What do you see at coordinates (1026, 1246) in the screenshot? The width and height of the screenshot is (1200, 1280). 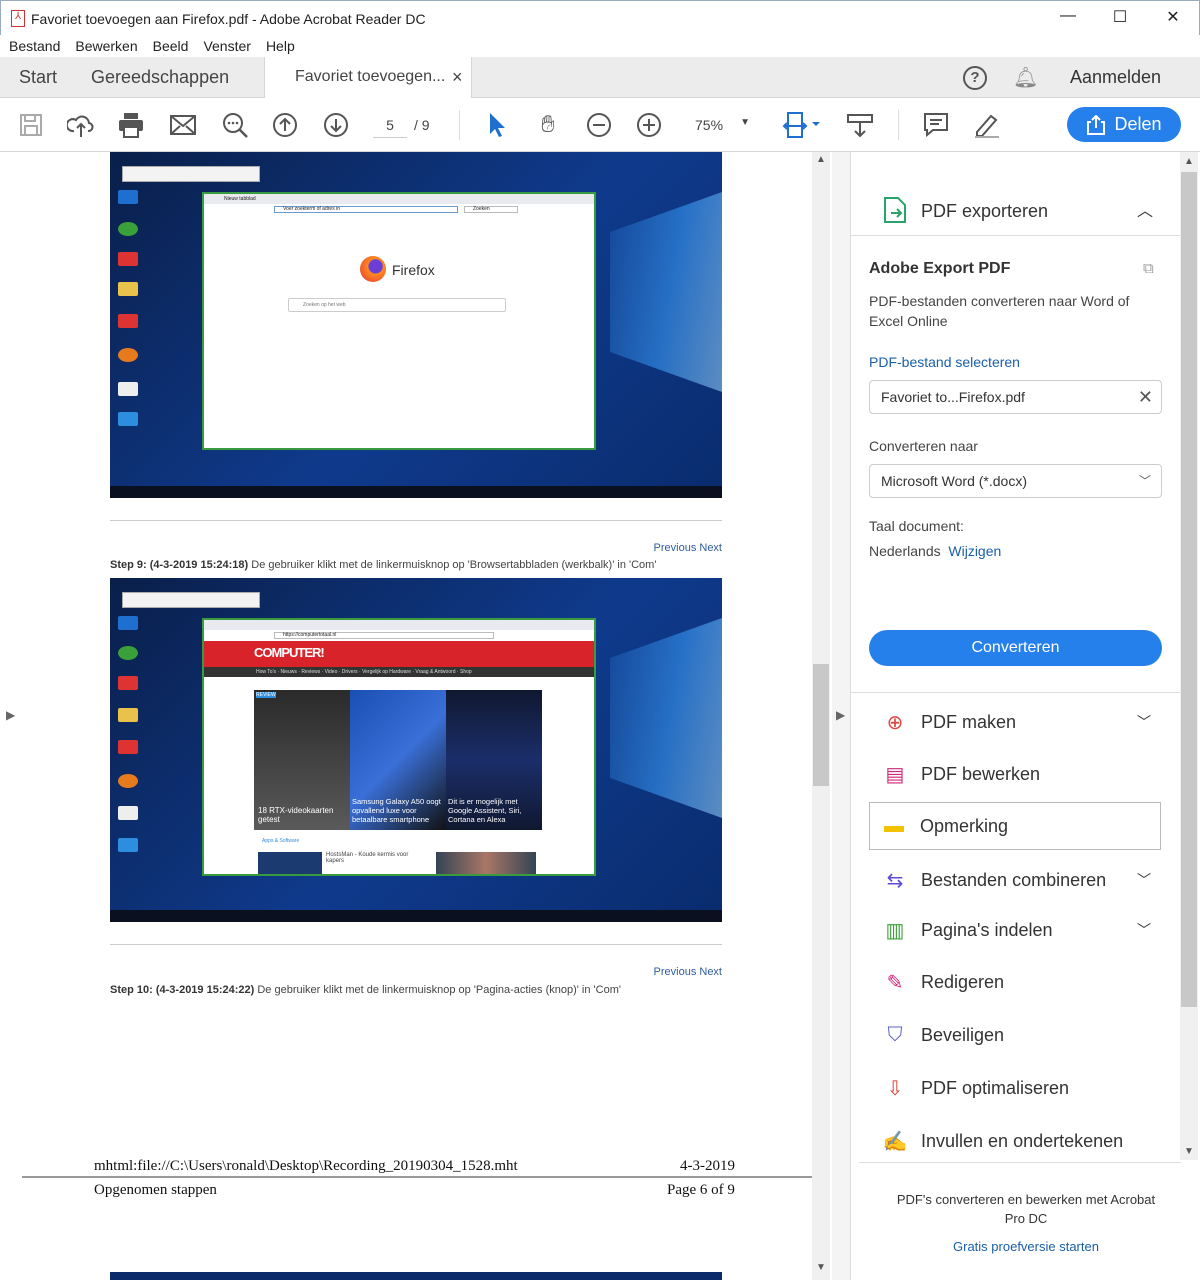 I see `free-trial-link: Gratis proefversie starten` at bounding box center [1026, 1246].